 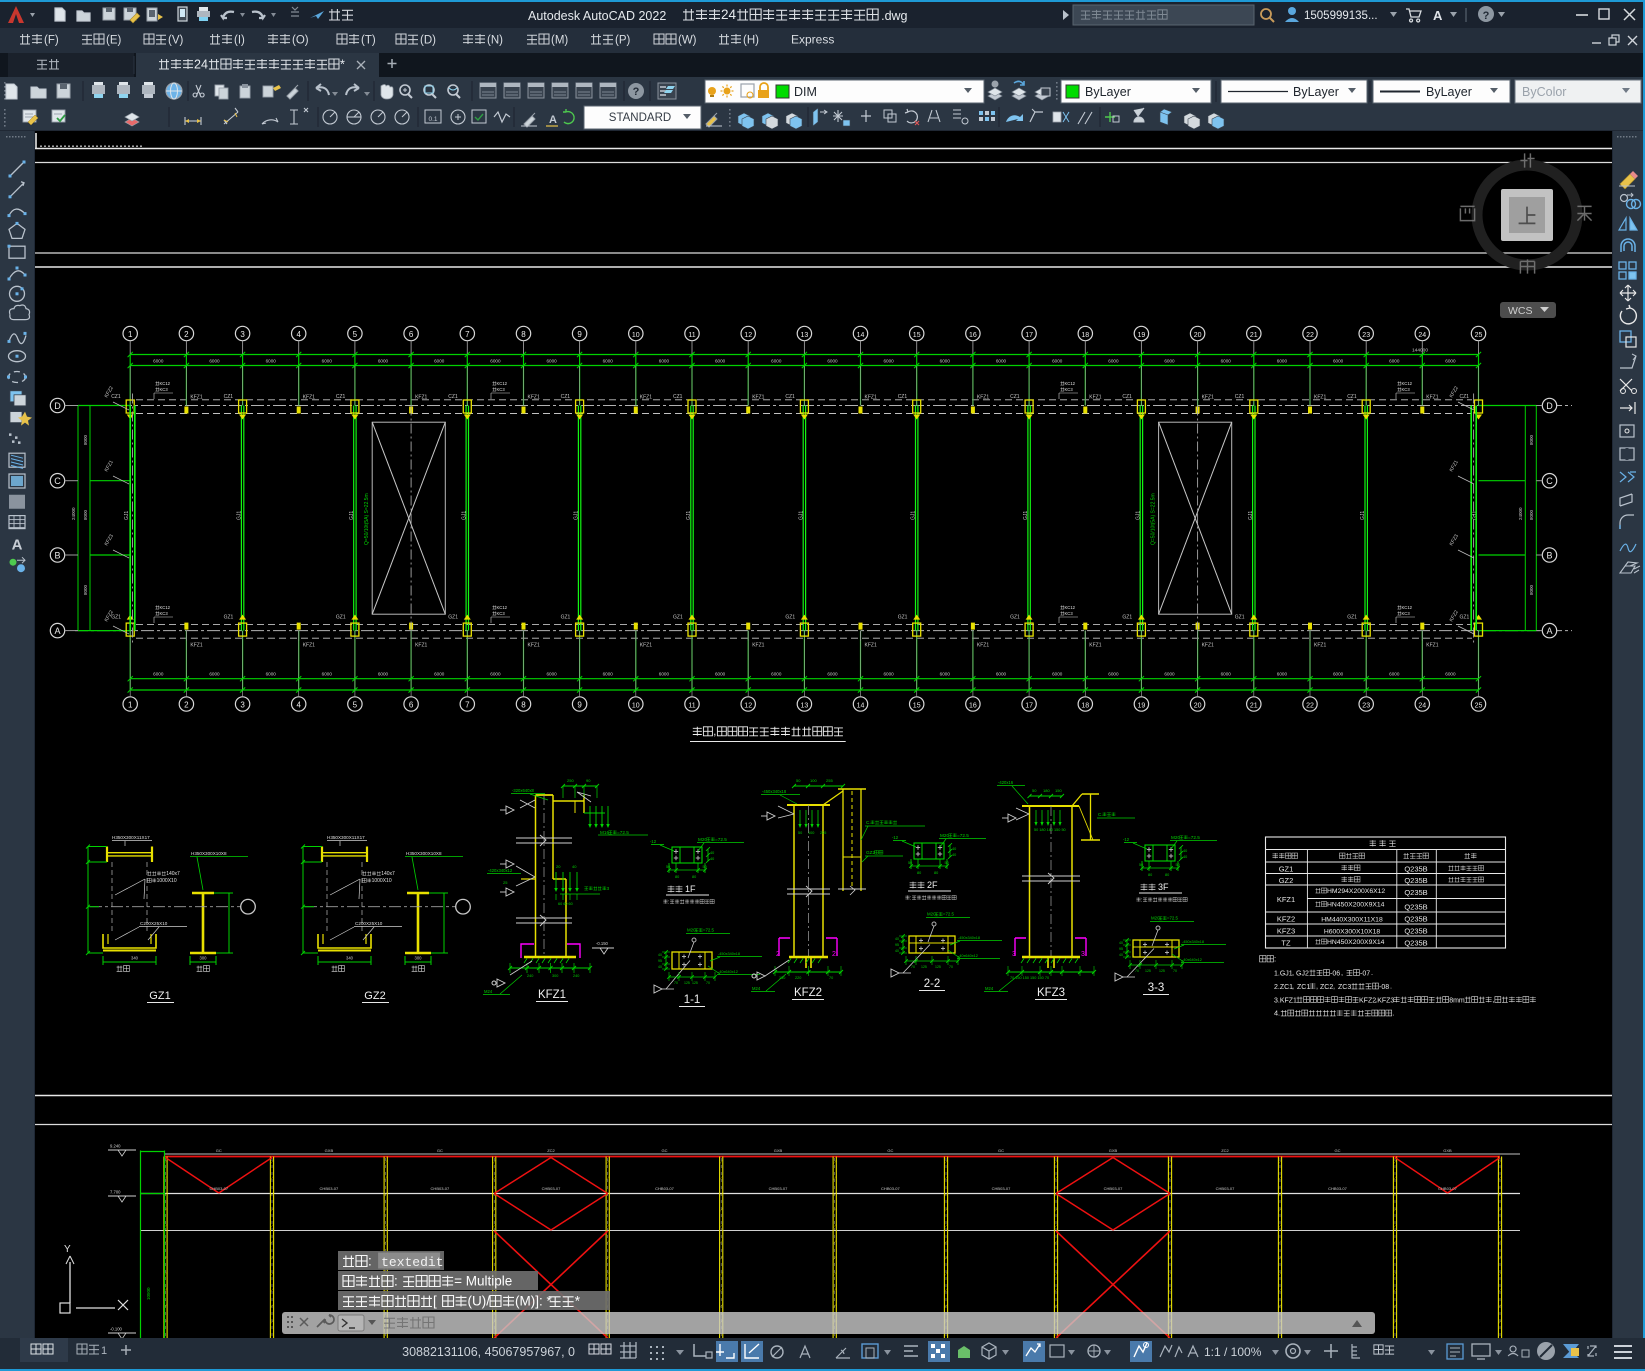 What do you see at coordinates (411, 334) in the screenshot?
I see `svg-text: 6` at bounding box center [411, 334].